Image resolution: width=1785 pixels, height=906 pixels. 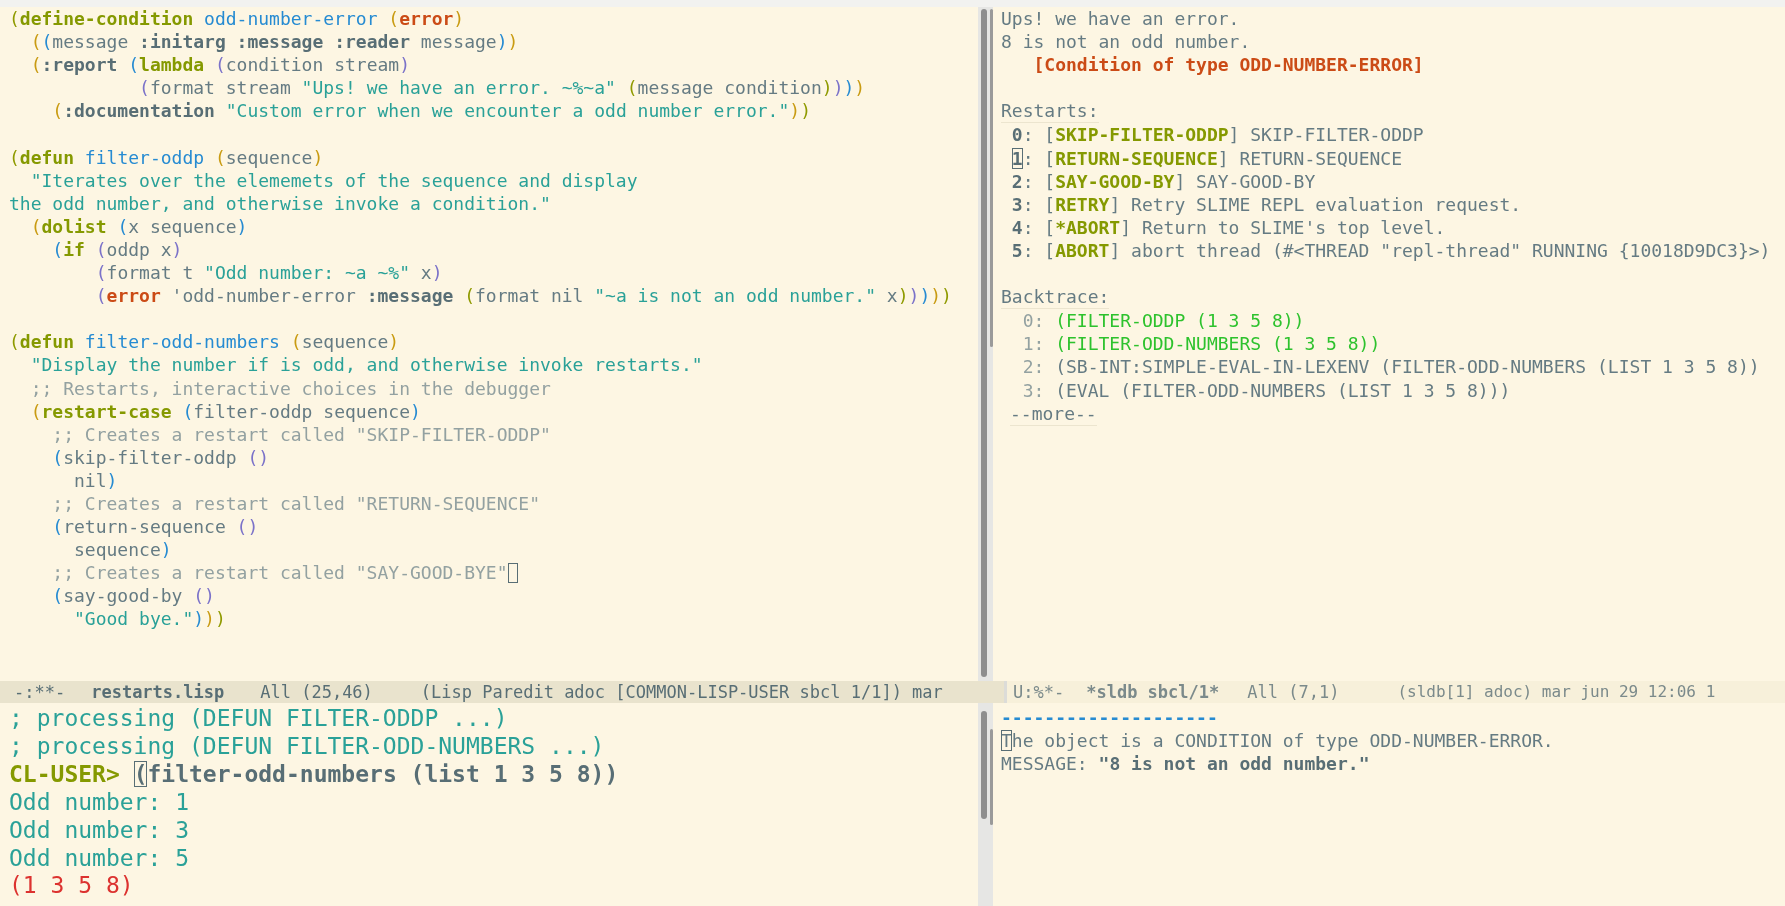 What do you see at coordinates (133, 596) in the screenshot?
I see `code-line: (say-good-by ()` at bounding box center [133, 596].